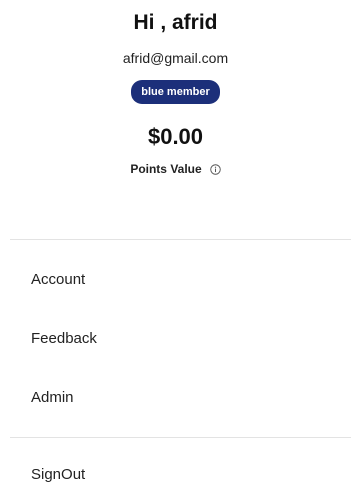 The height and width of the screenshot is (489, 351). Describe the element at coordinates (52, 398) in the screenshot. I see `menu-item-admin: Admin` at that location.